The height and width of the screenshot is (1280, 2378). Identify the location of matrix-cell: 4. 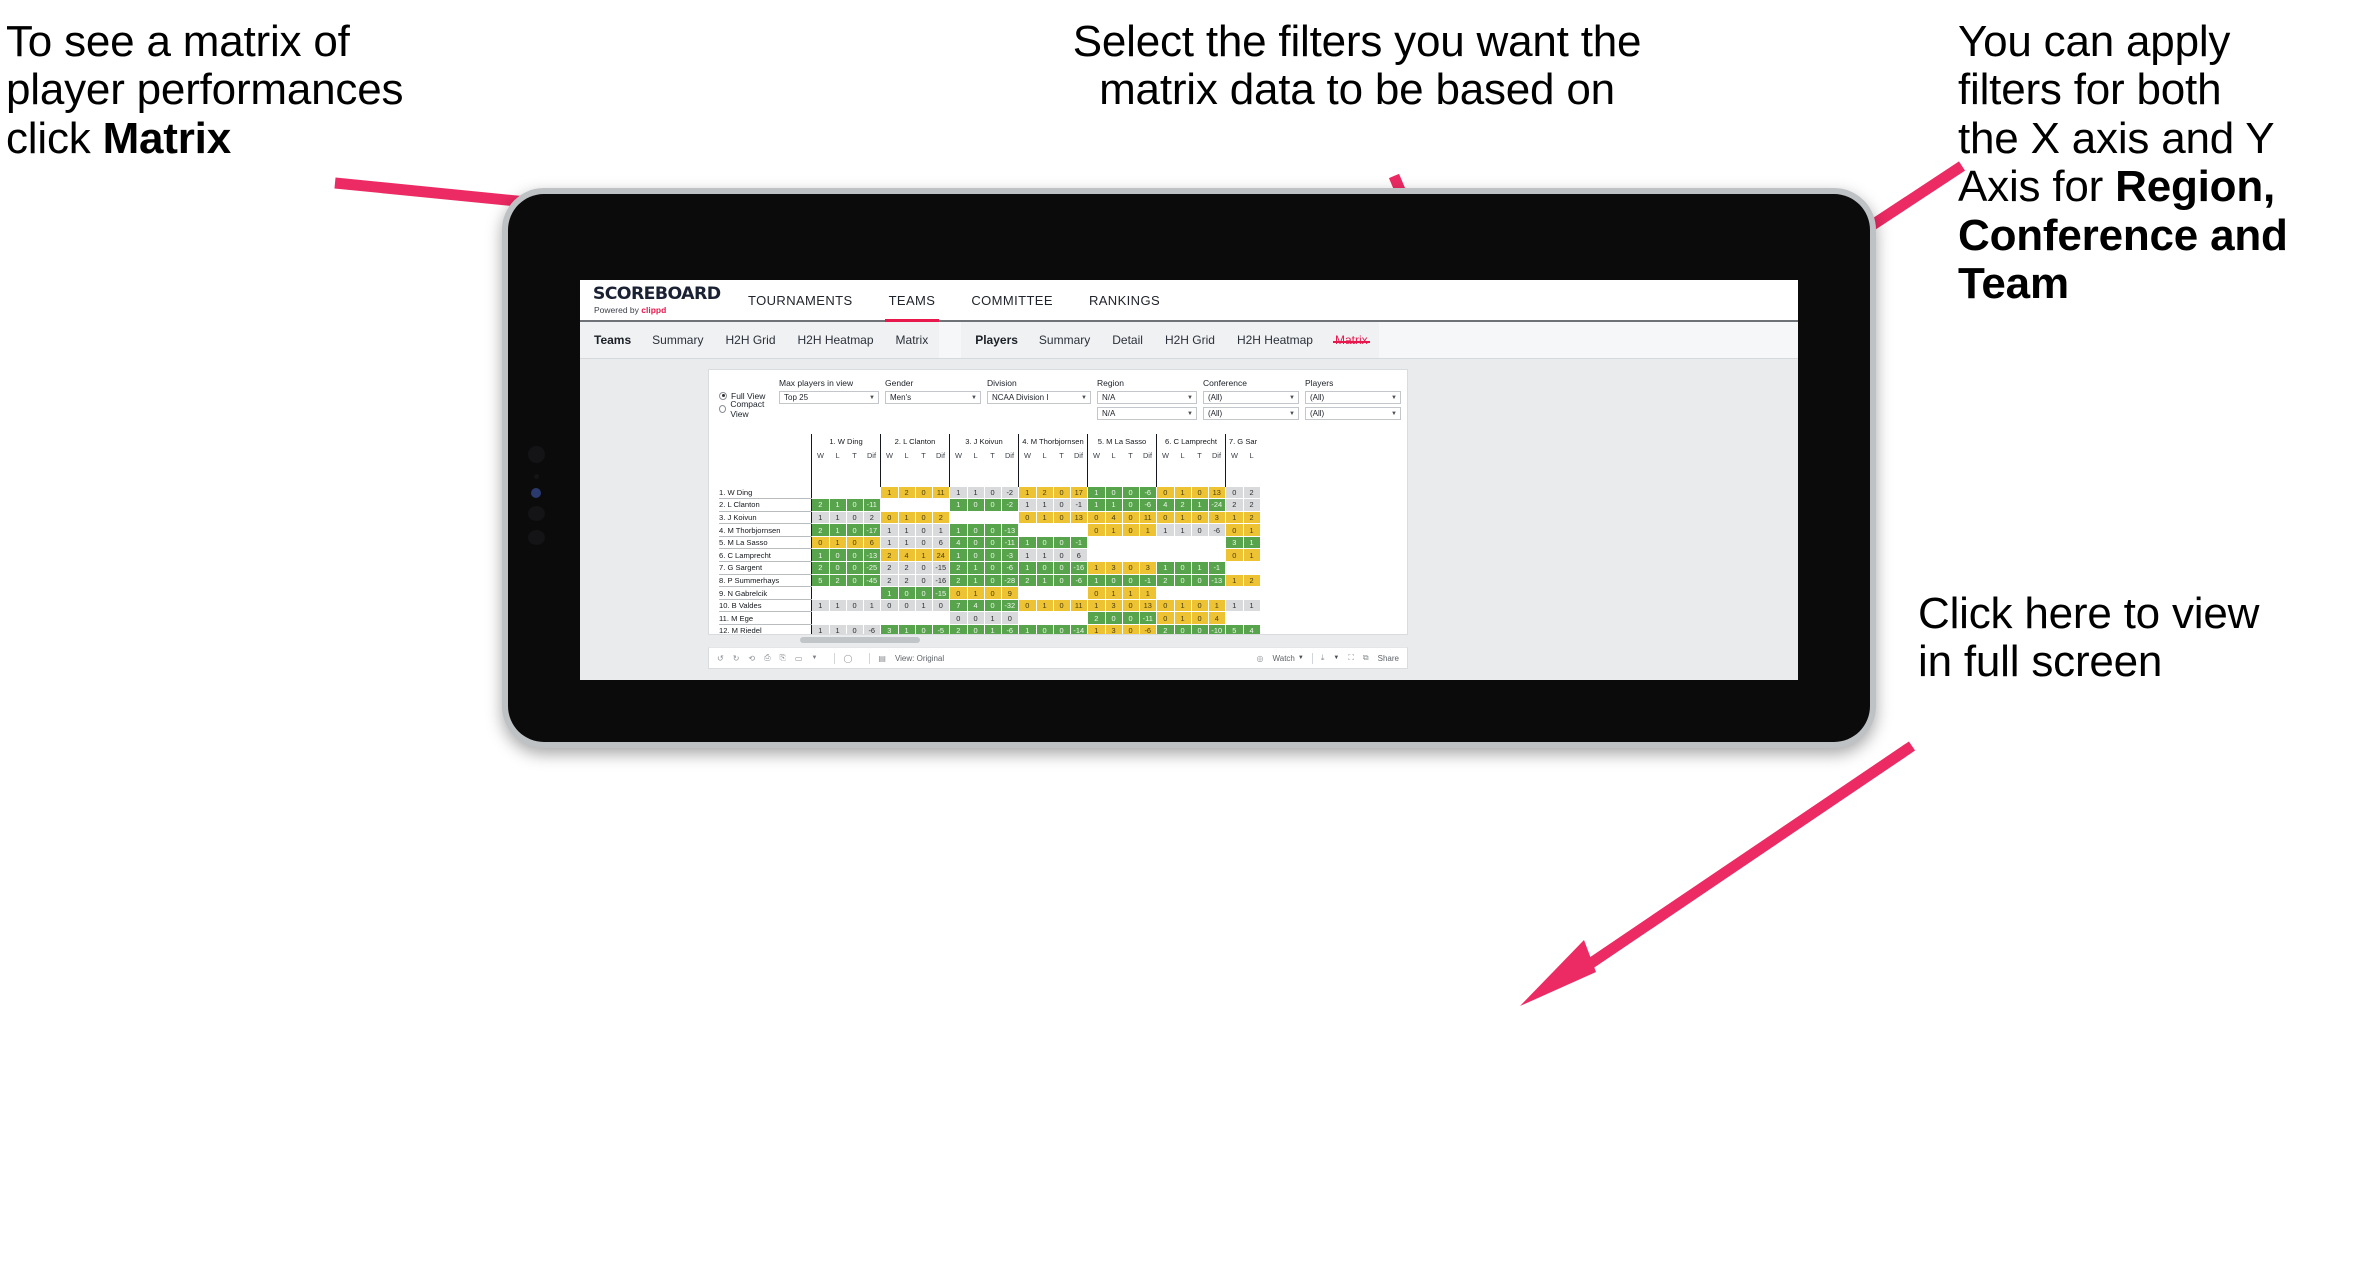
(1165, 505).